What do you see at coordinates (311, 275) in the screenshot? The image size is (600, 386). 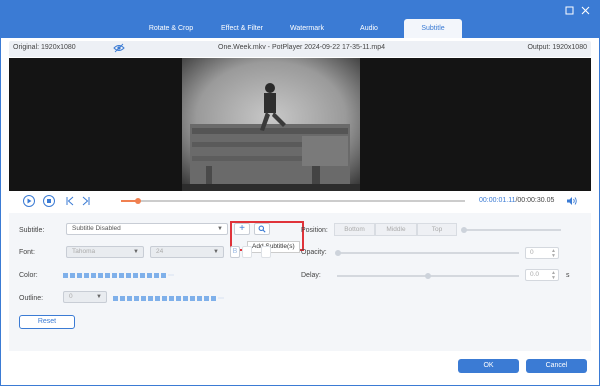 I see `delay-label: Delay:` at bounding box center [311, 275].